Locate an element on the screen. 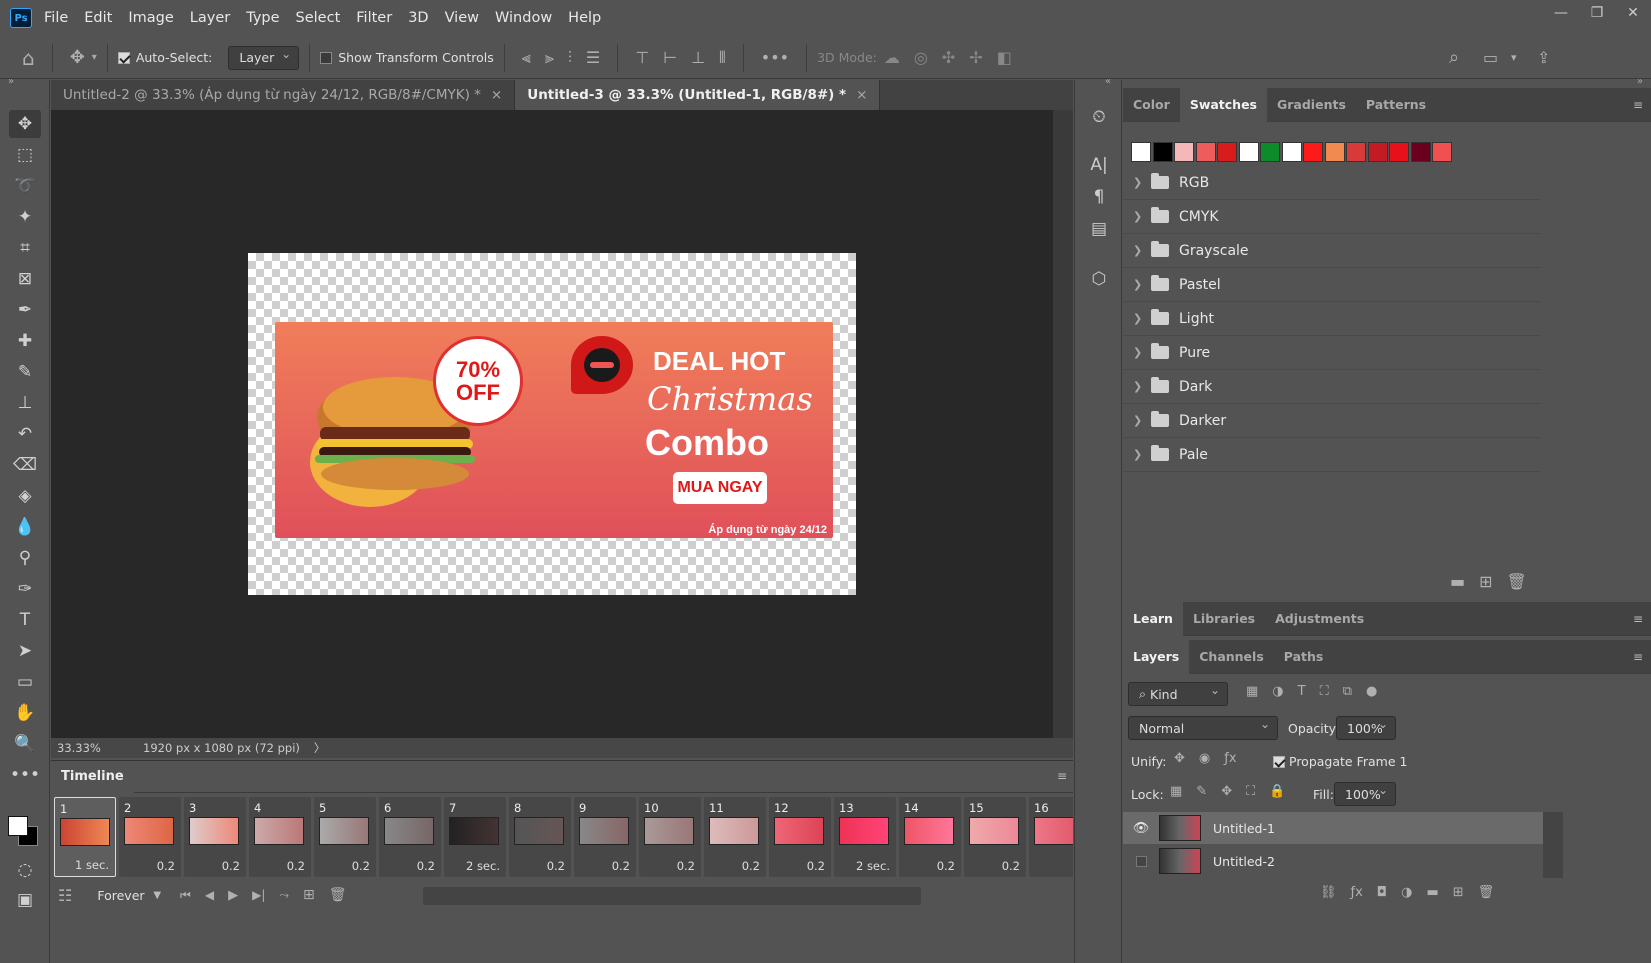  blend-mode-dropdown: Normal is located at coordinates (1203, 728).